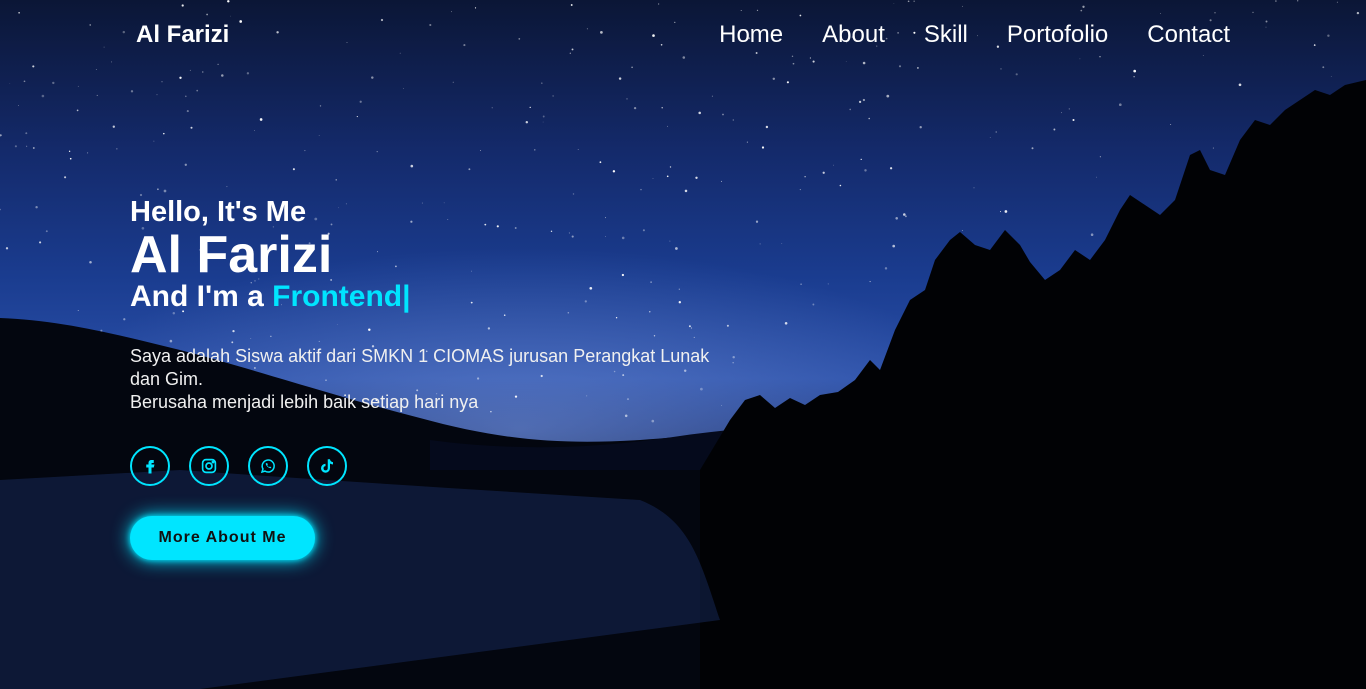 This screenshot has height=689, width=1366. Describe the element at coordinates (1057, 35) in the screenshot. I see `nav-portofolio: Portofolio` at that location.